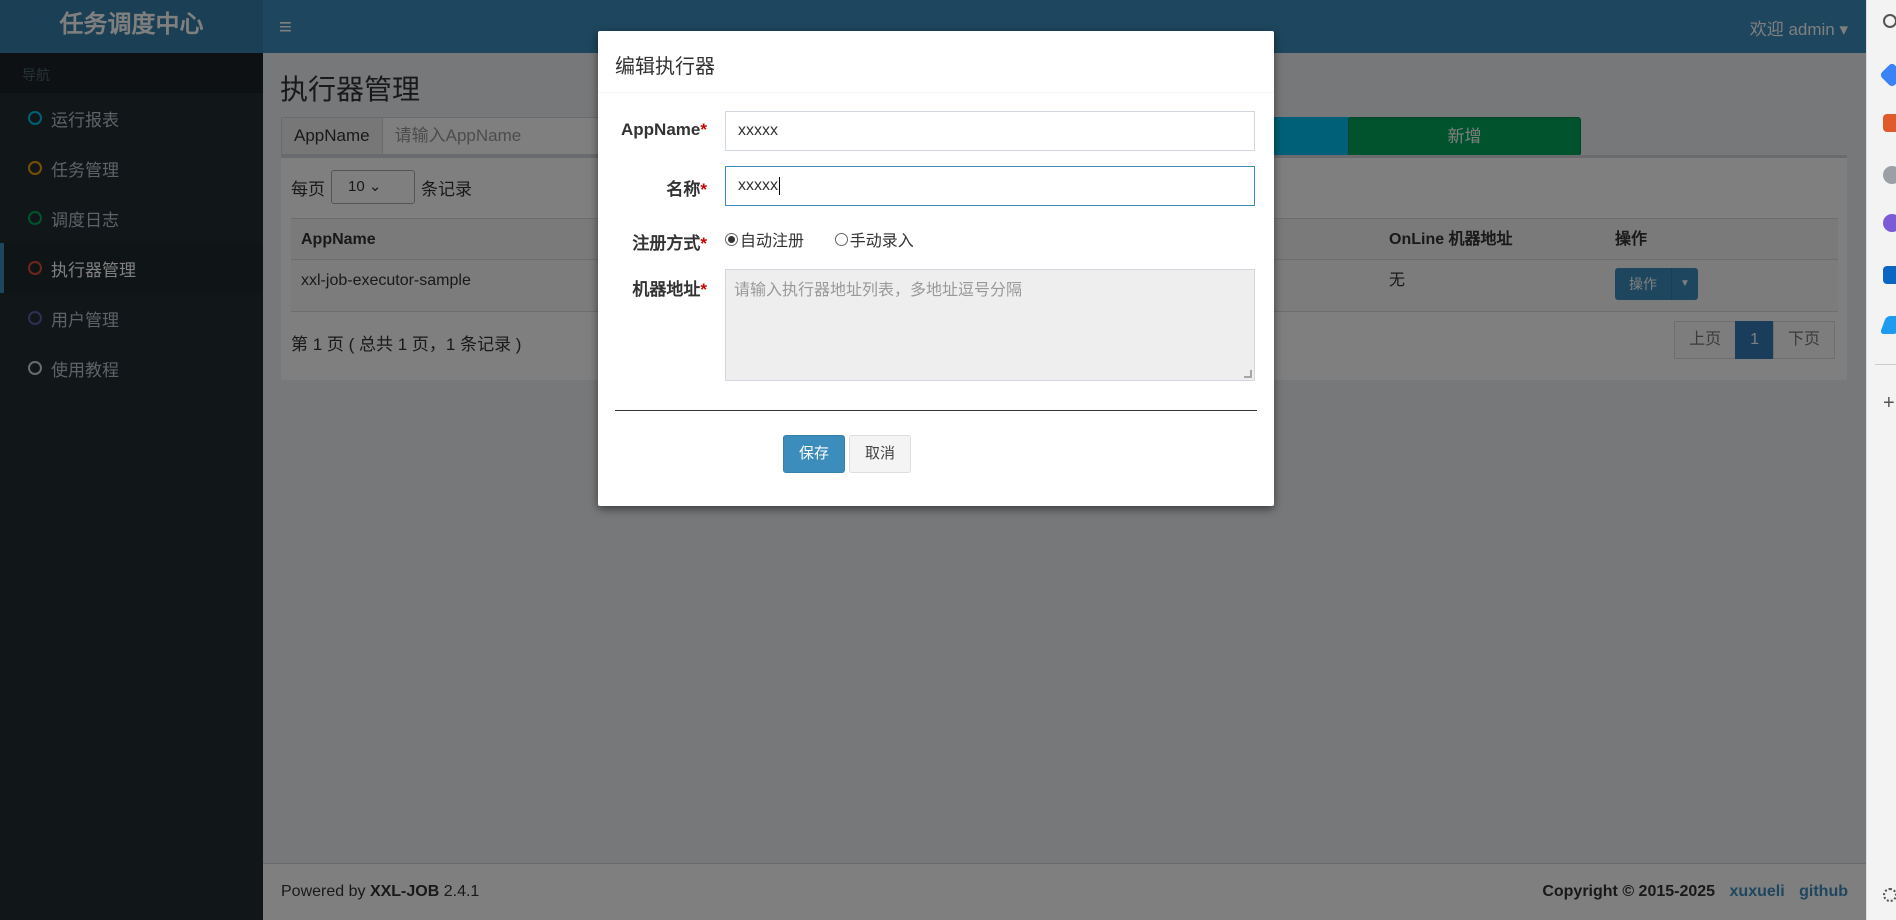 The image size is (1896, 920). Describe the element at coordinates (990, 186) in the screenshot. I see `name-input: xxxxx` at that location.